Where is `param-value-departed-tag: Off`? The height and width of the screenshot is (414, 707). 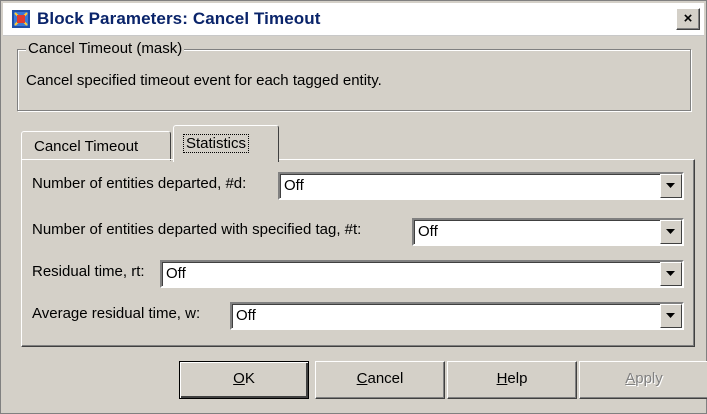 param-value-departed-tag: Off is located at coordinates (428, 231).